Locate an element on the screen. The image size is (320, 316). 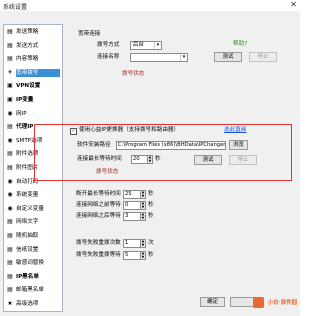
connection-name-select: ▾ is located at coordinates (159, 57).